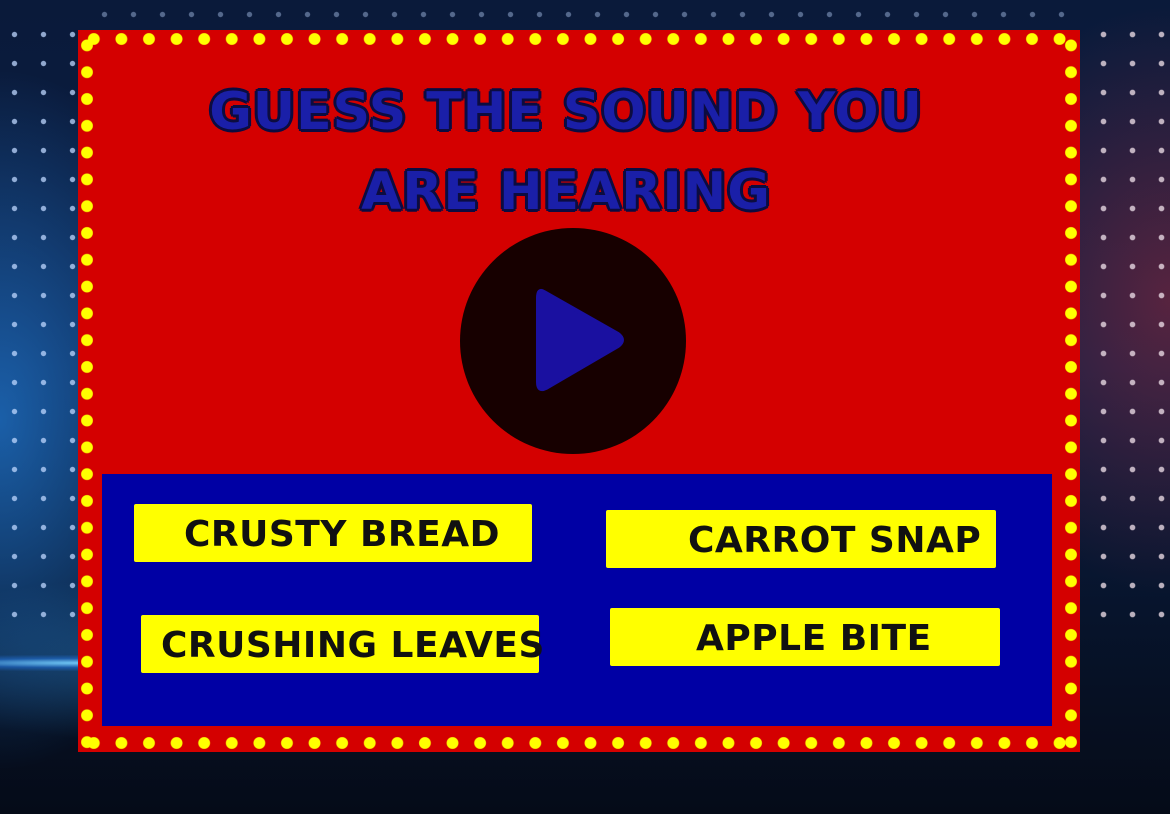 This screenshot has width=1170, height=814. I want to click on answer-label: APPLE BITE, so click(814, 638).